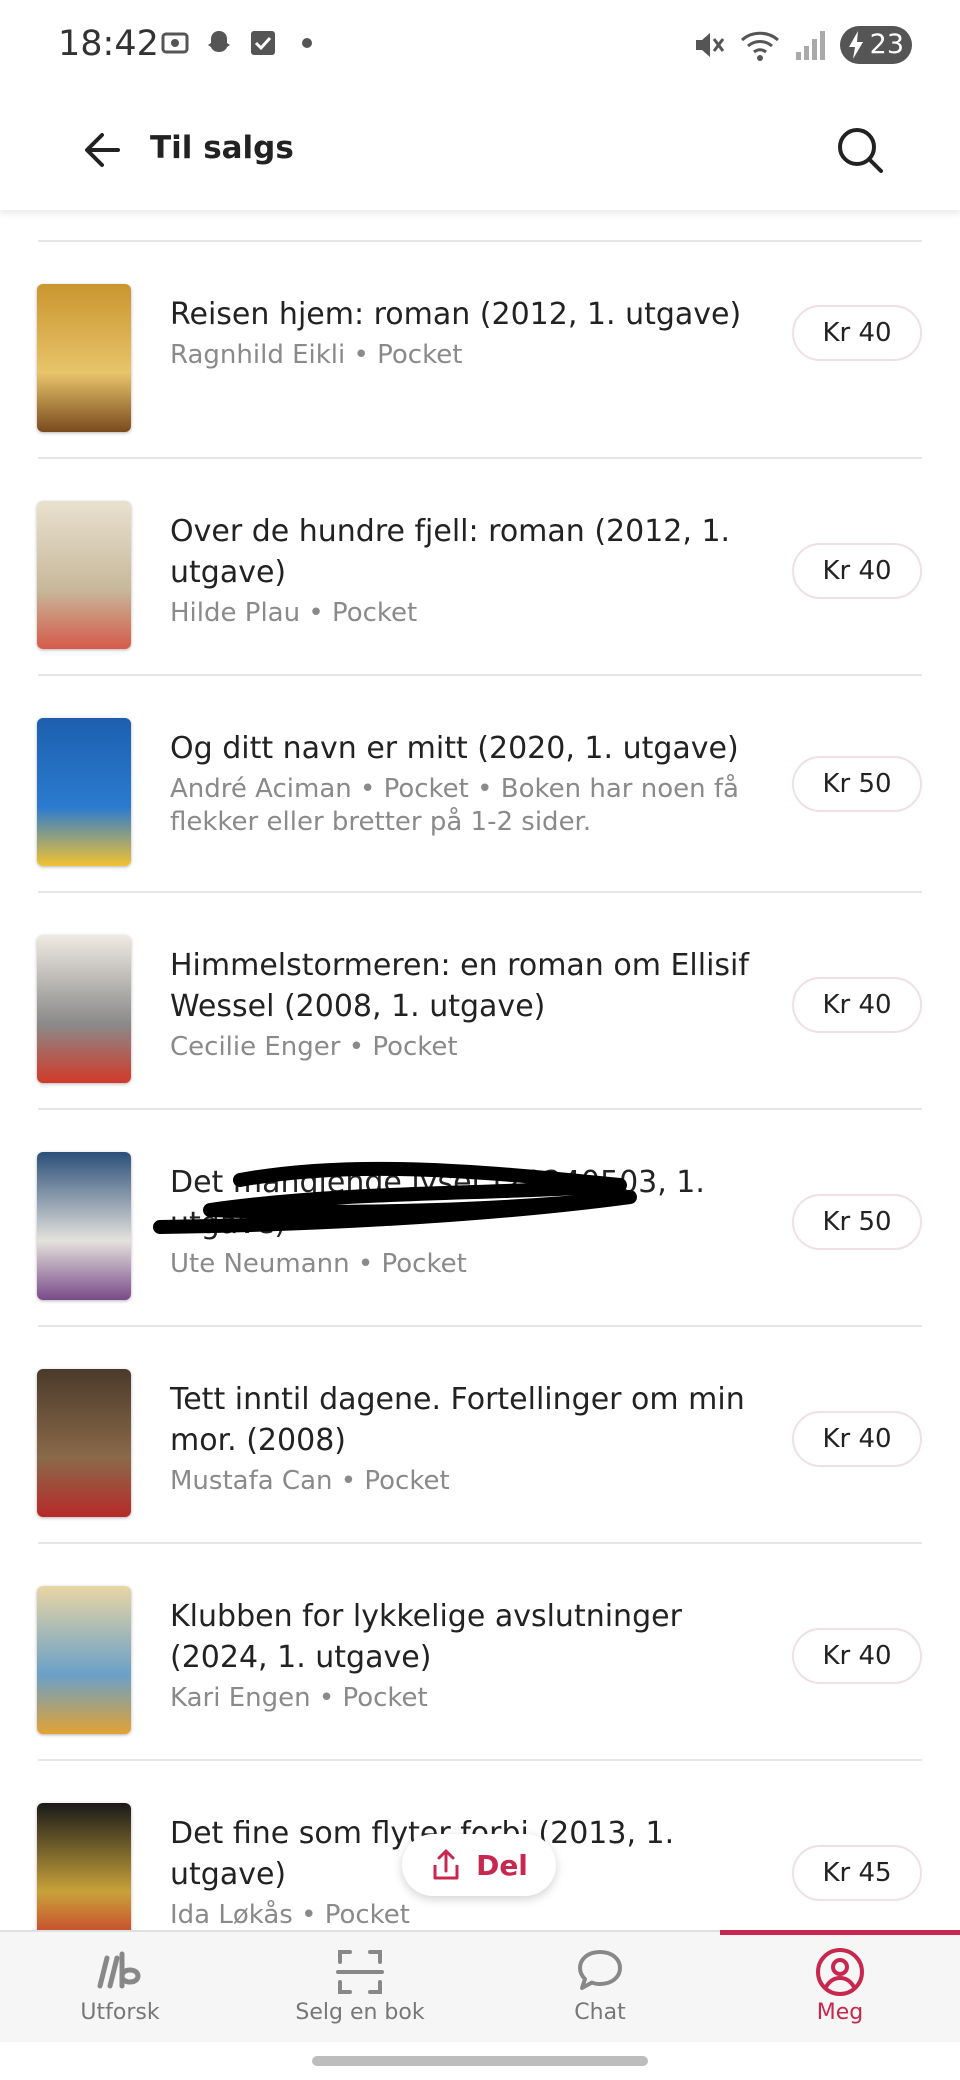 The width and height of the screenshot is (960, 2080). What do you see at coordinates (810, 45) in the screenshot?
I see `signal-icon` at bounding box center [810, 45].